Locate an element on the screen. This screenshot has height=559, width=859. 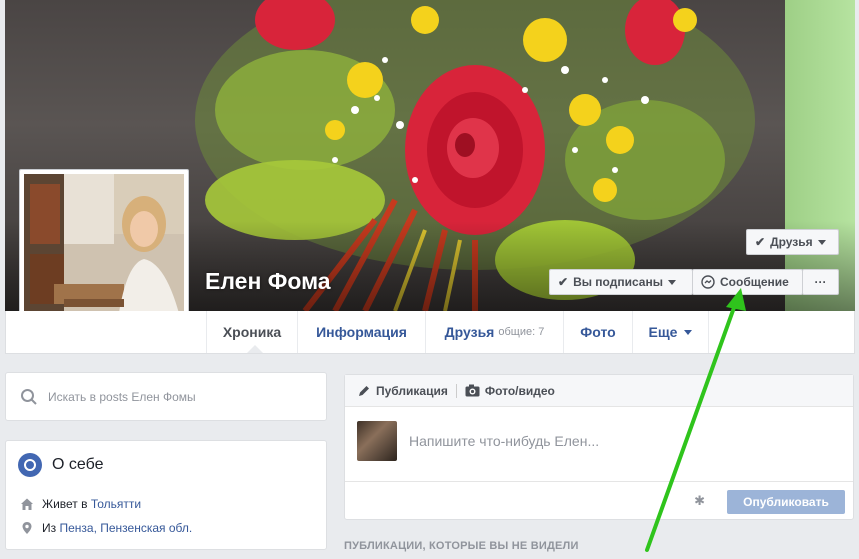
profile-name: Елен Фома is located at coordinates (268, 281).